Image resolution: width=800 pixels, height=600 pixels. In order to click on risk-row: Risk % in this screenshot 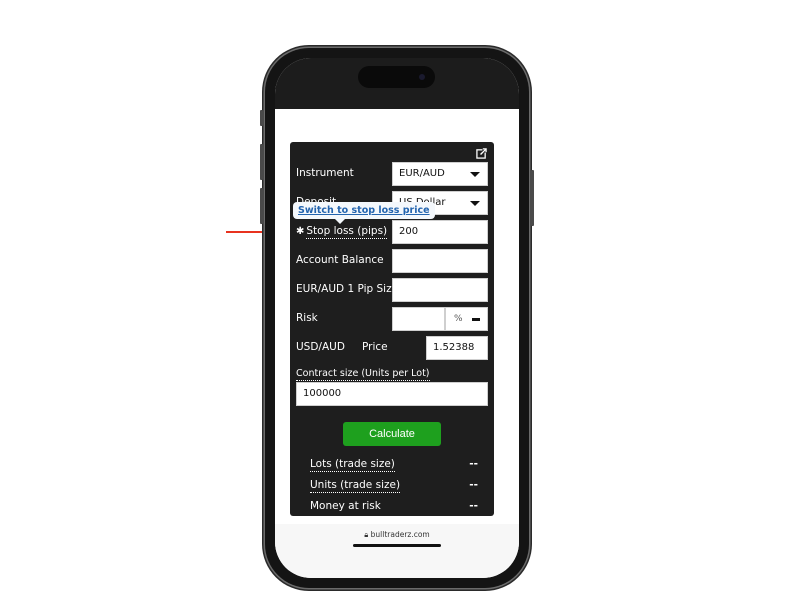, I will do `click(392, 319)`.